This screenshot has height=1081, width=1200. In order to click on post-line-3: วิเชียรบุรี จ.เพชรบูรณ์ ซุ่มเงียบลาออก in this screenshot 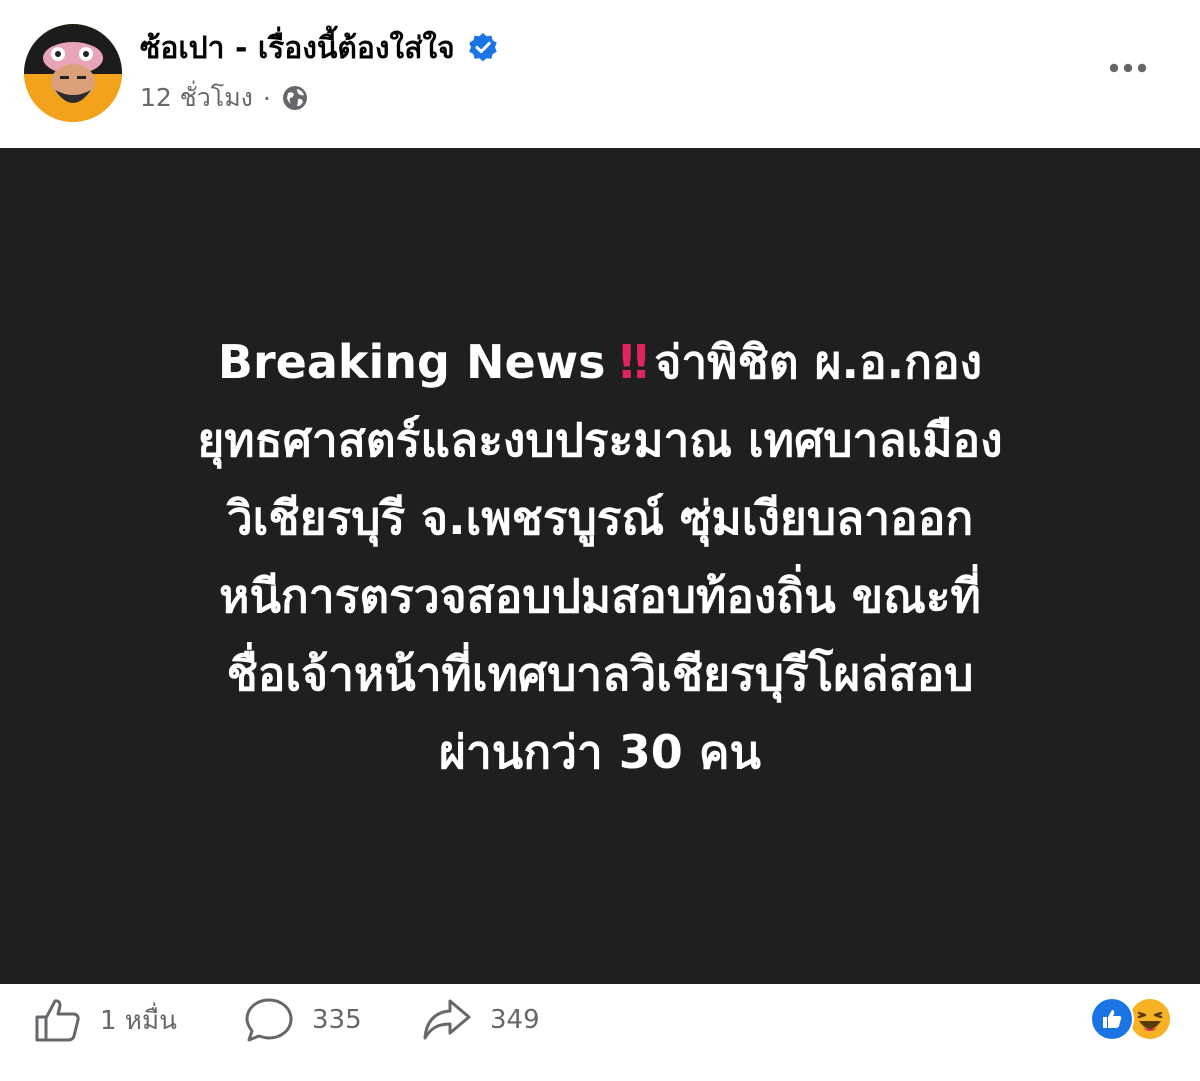, I will do `click(600, 518)`.